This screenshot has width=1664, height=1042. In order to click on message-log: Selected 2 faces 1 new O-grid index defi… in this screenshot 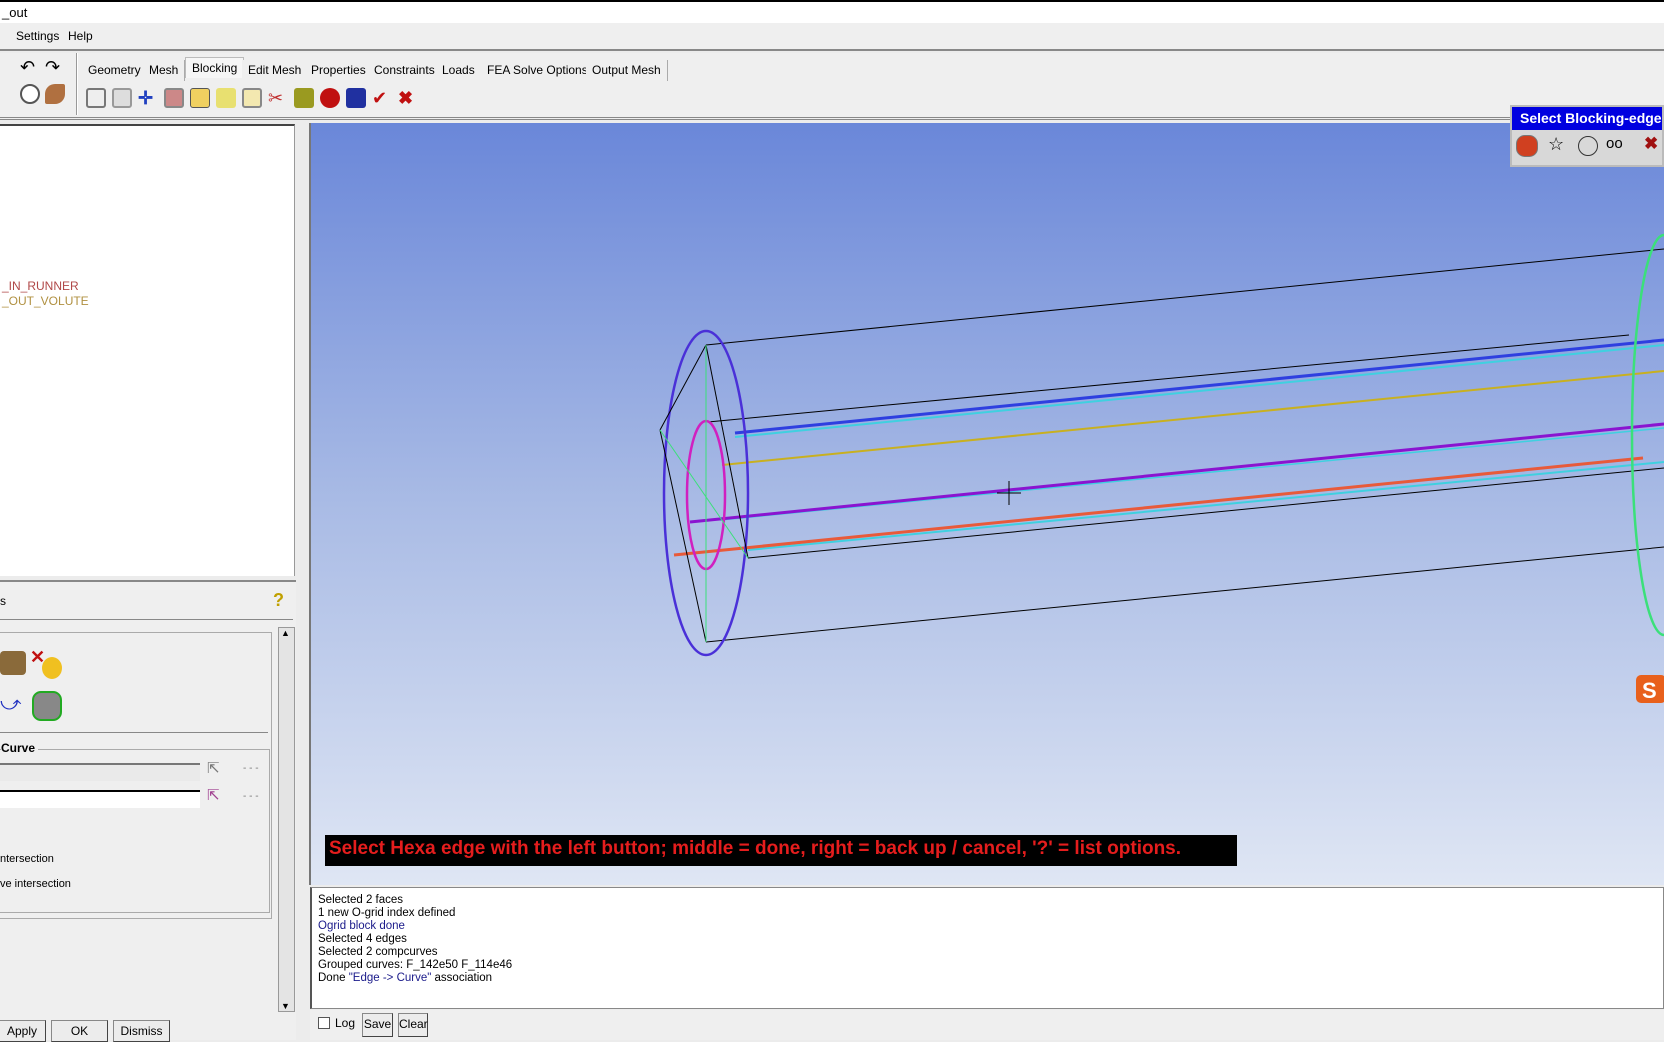, I will do `click(987, 948)`.